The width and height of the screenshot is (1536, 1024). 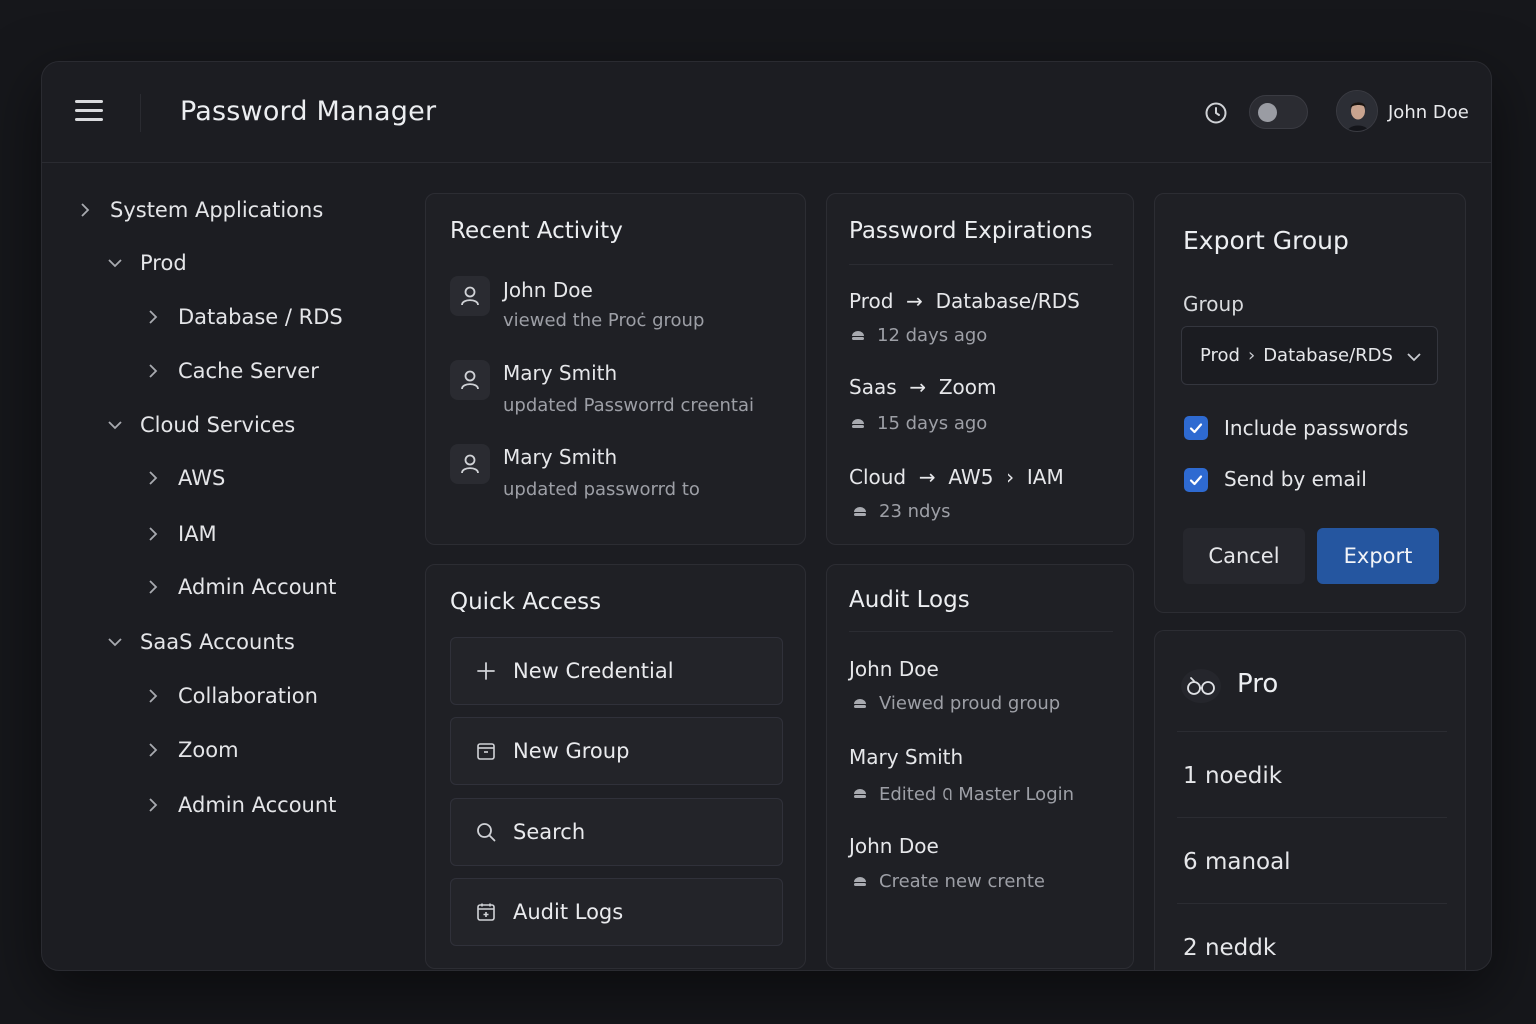 What do you see at coordinates (1295, 479) in the screenshot?
I see `send-by-email-label: Send by email` at bounding box center [1295, 479].